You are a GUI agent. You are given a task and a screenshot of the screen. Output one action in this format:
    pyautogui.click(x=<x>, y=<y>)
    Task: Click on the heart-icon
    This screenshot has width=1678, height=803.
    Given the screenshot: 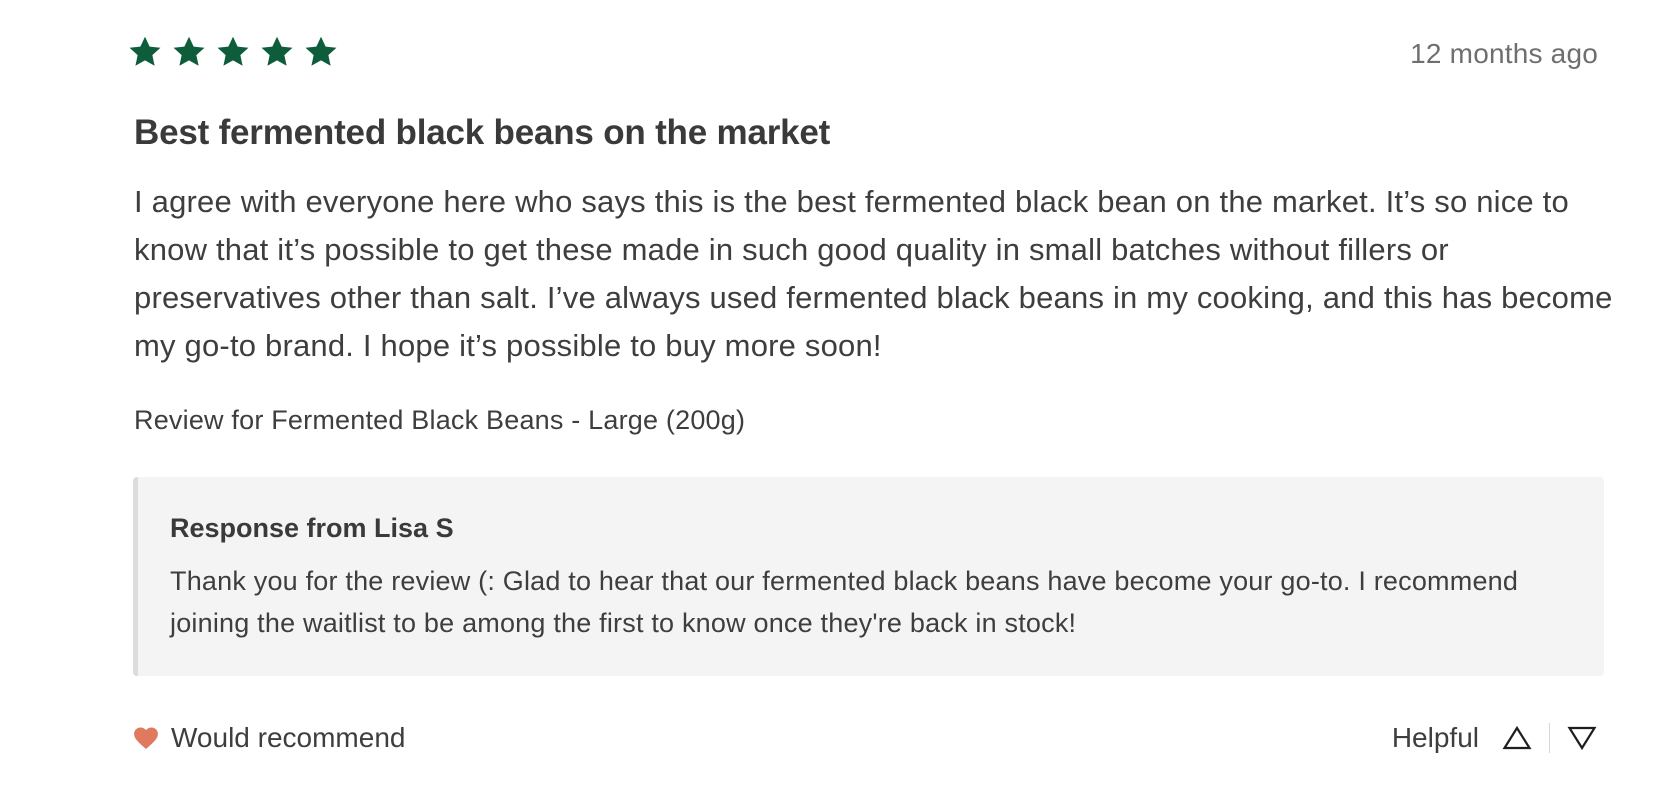 What is the action you would take?
    pyautogui.click(x=146, y=738)
    